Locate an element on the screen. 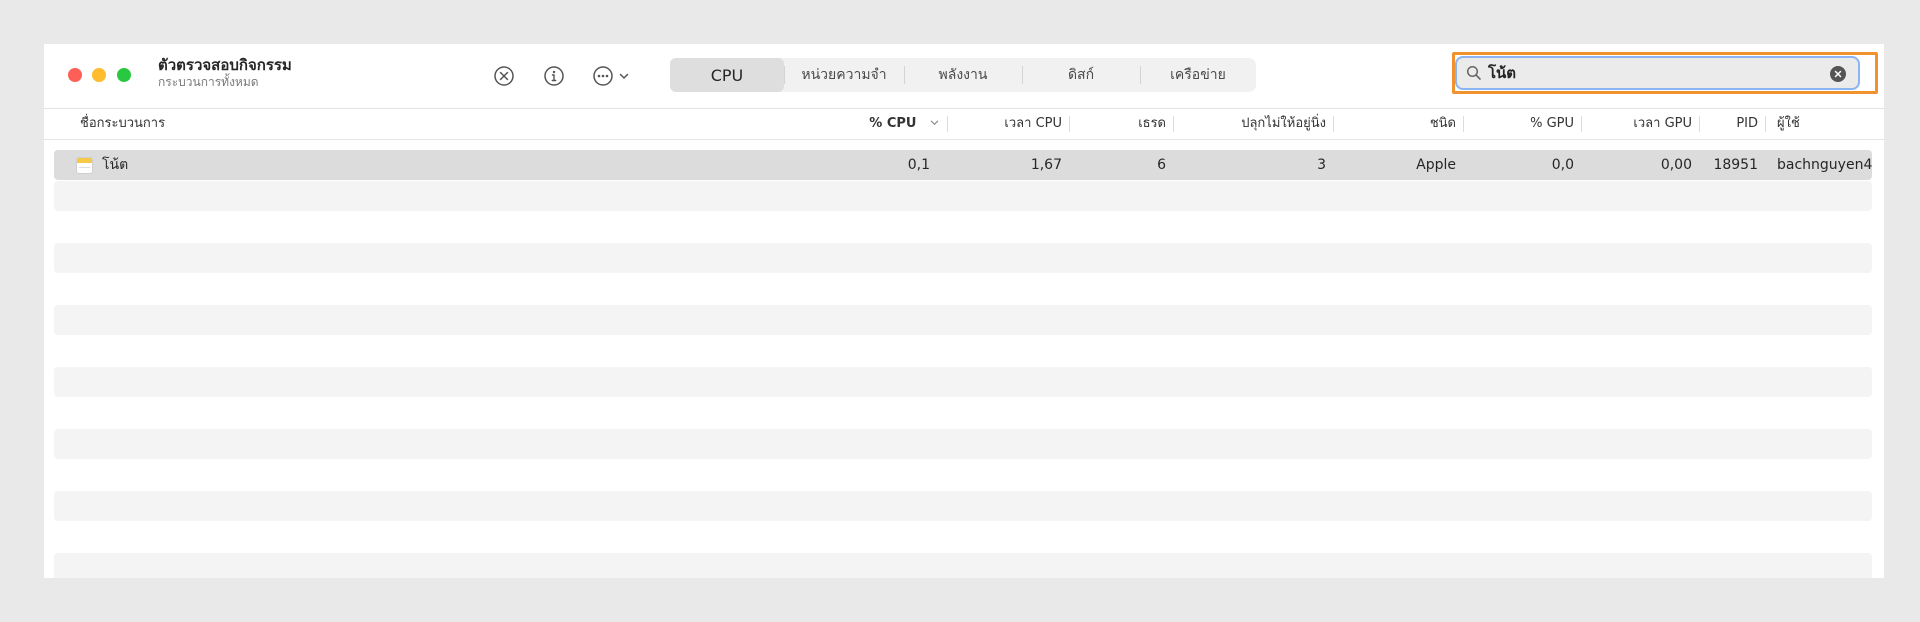 The height and width of the screenshot is (622, 1920). col-header-gpu-time: เวลา GPU is located at coordinates (1646, 124).